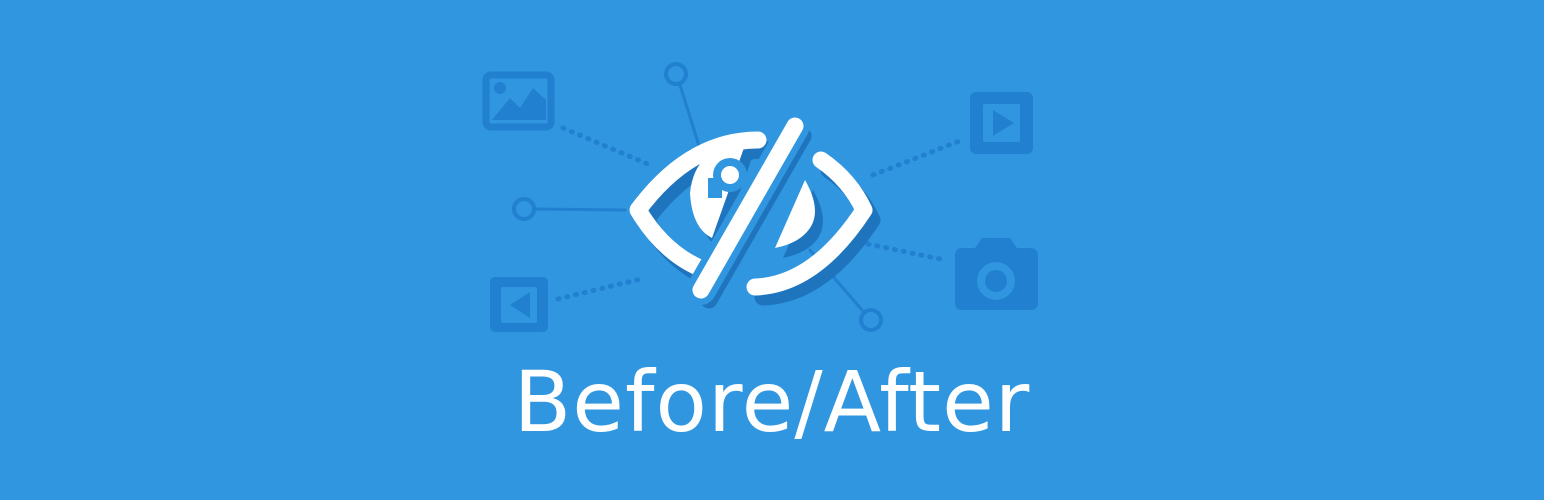  Describe the element at coordinates (1001, 123) in the screenshot. I see `play-video-icon` at that location.